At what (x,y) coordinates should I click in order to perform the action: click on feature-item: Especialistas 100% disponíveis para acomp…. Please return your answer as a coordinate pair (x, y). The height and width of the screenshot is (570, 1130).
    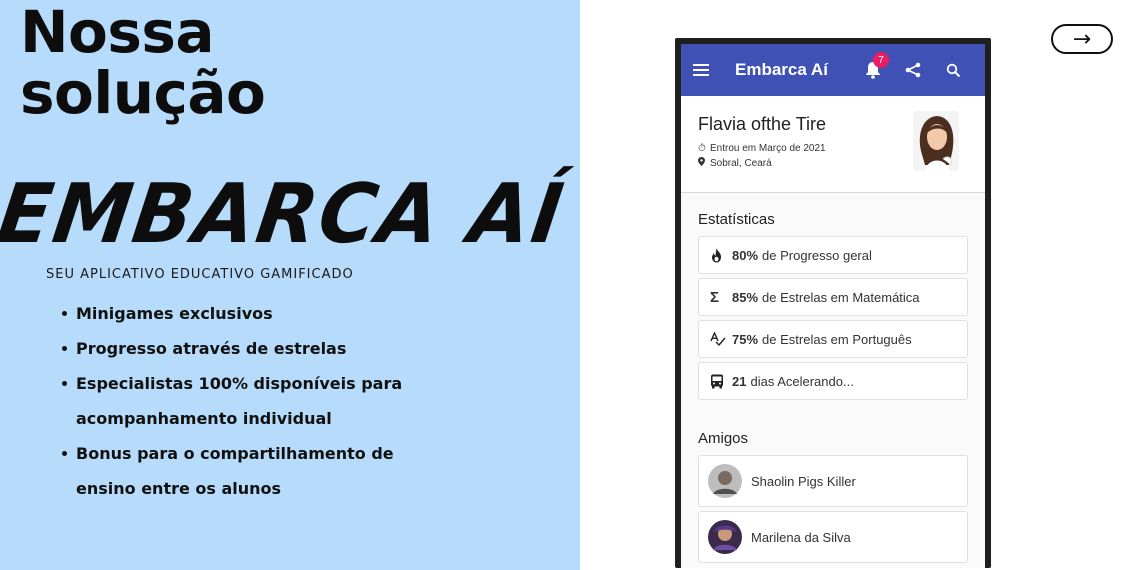
    Looking at the image, I should click on (242, 401).